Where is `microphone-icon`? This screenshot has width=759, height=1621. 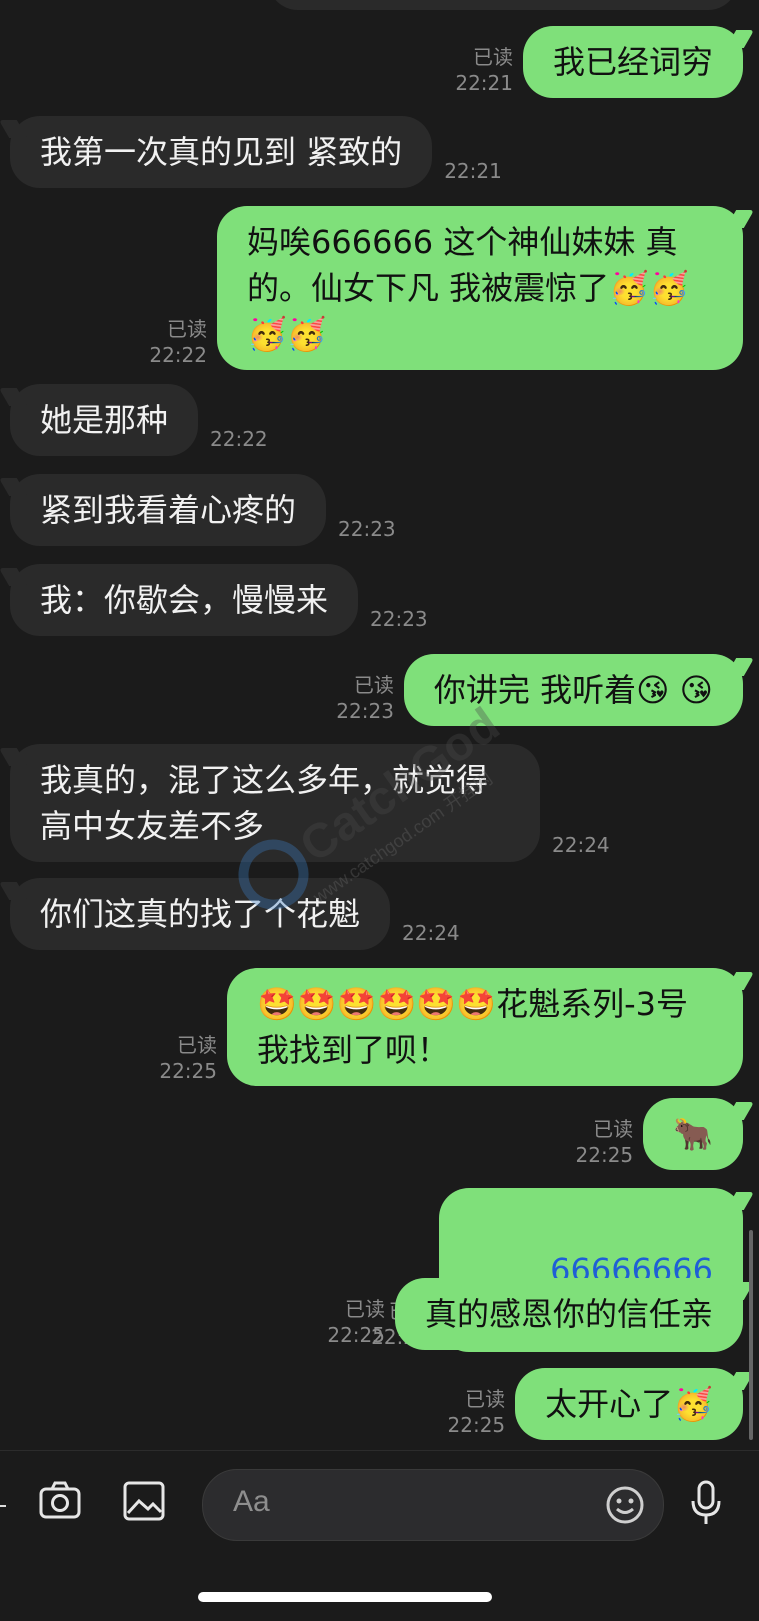
microphone-icon is located at coordinates (706, 1505).